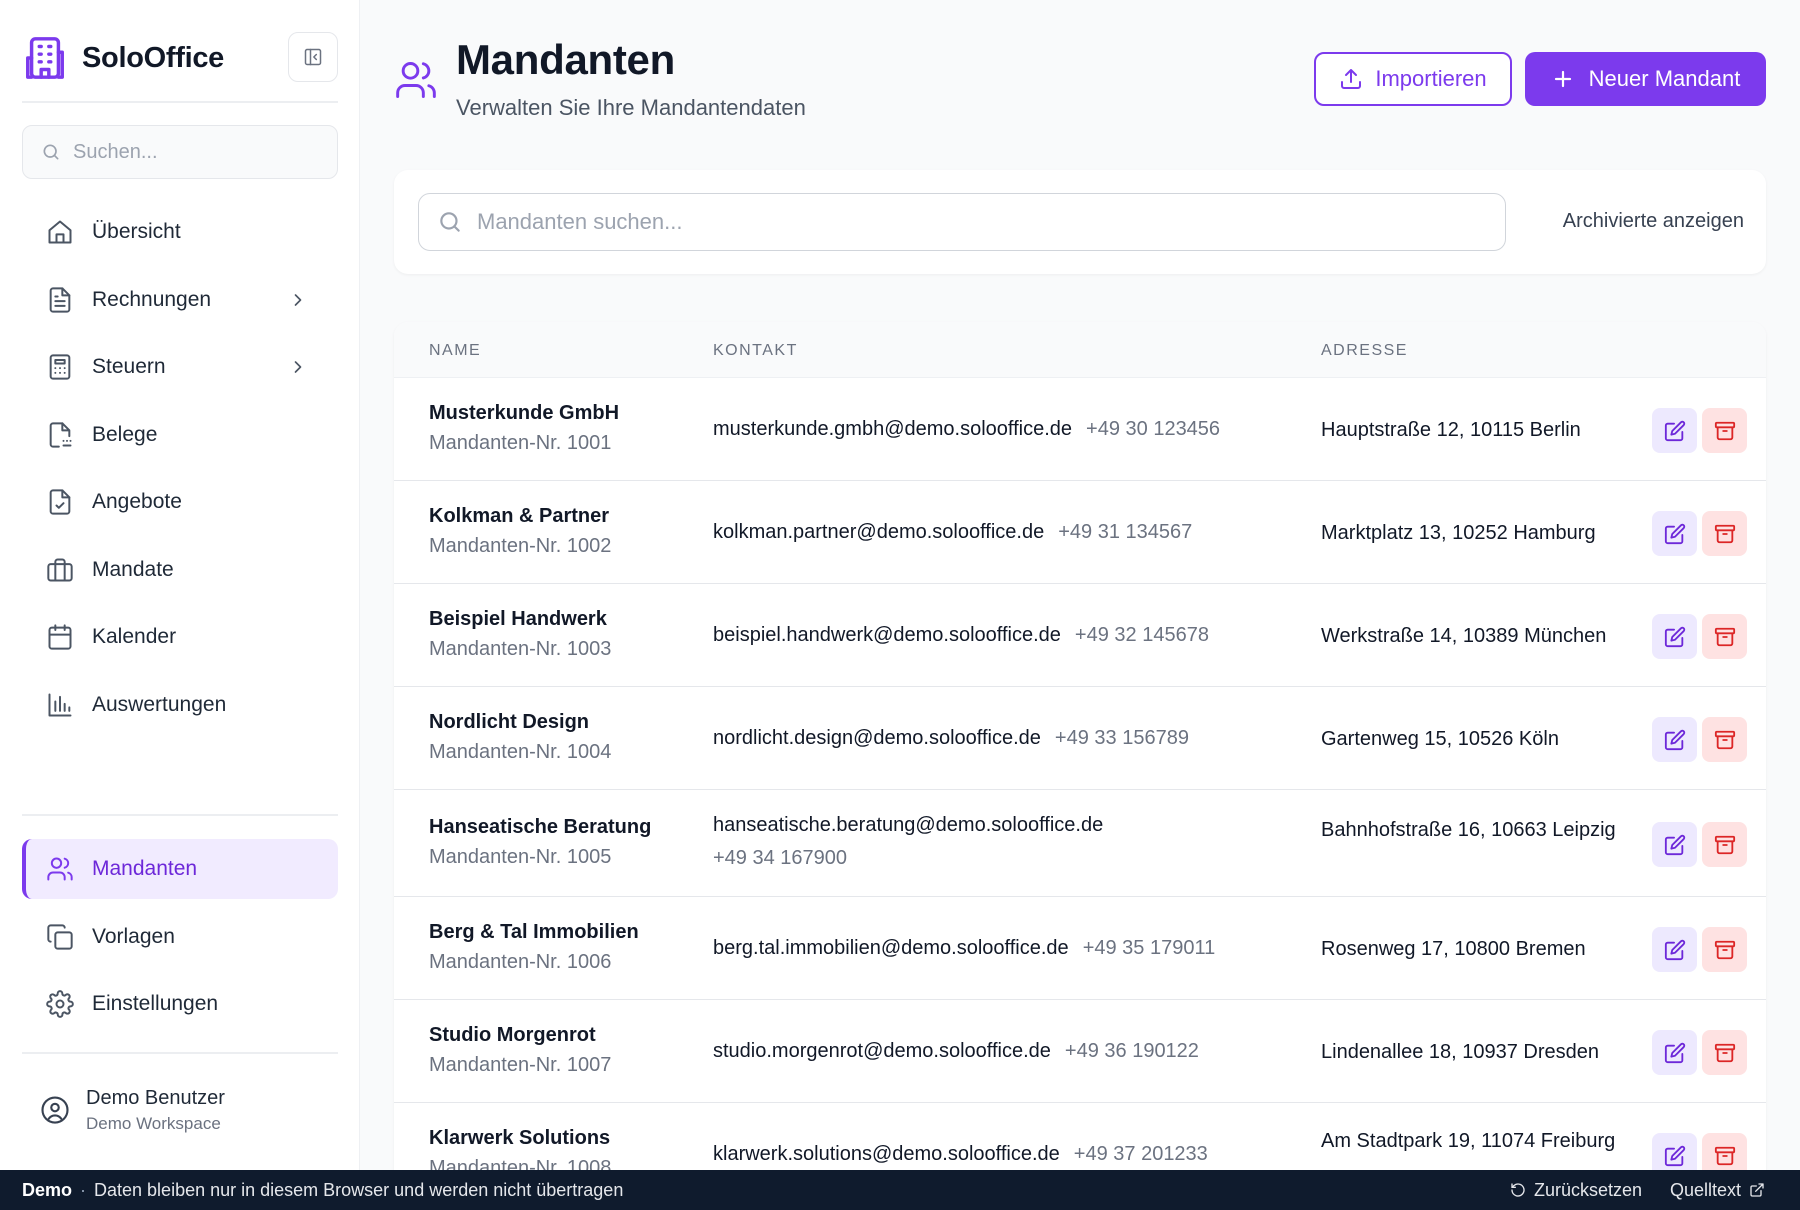 The image size is (1800, 1210). What do you see at coordinates (520, 531) in the screenshot?
I see `client-name-cell: Kolkman & Partner Mandanten-Nr. 1002` at bounding box center [520, 531].